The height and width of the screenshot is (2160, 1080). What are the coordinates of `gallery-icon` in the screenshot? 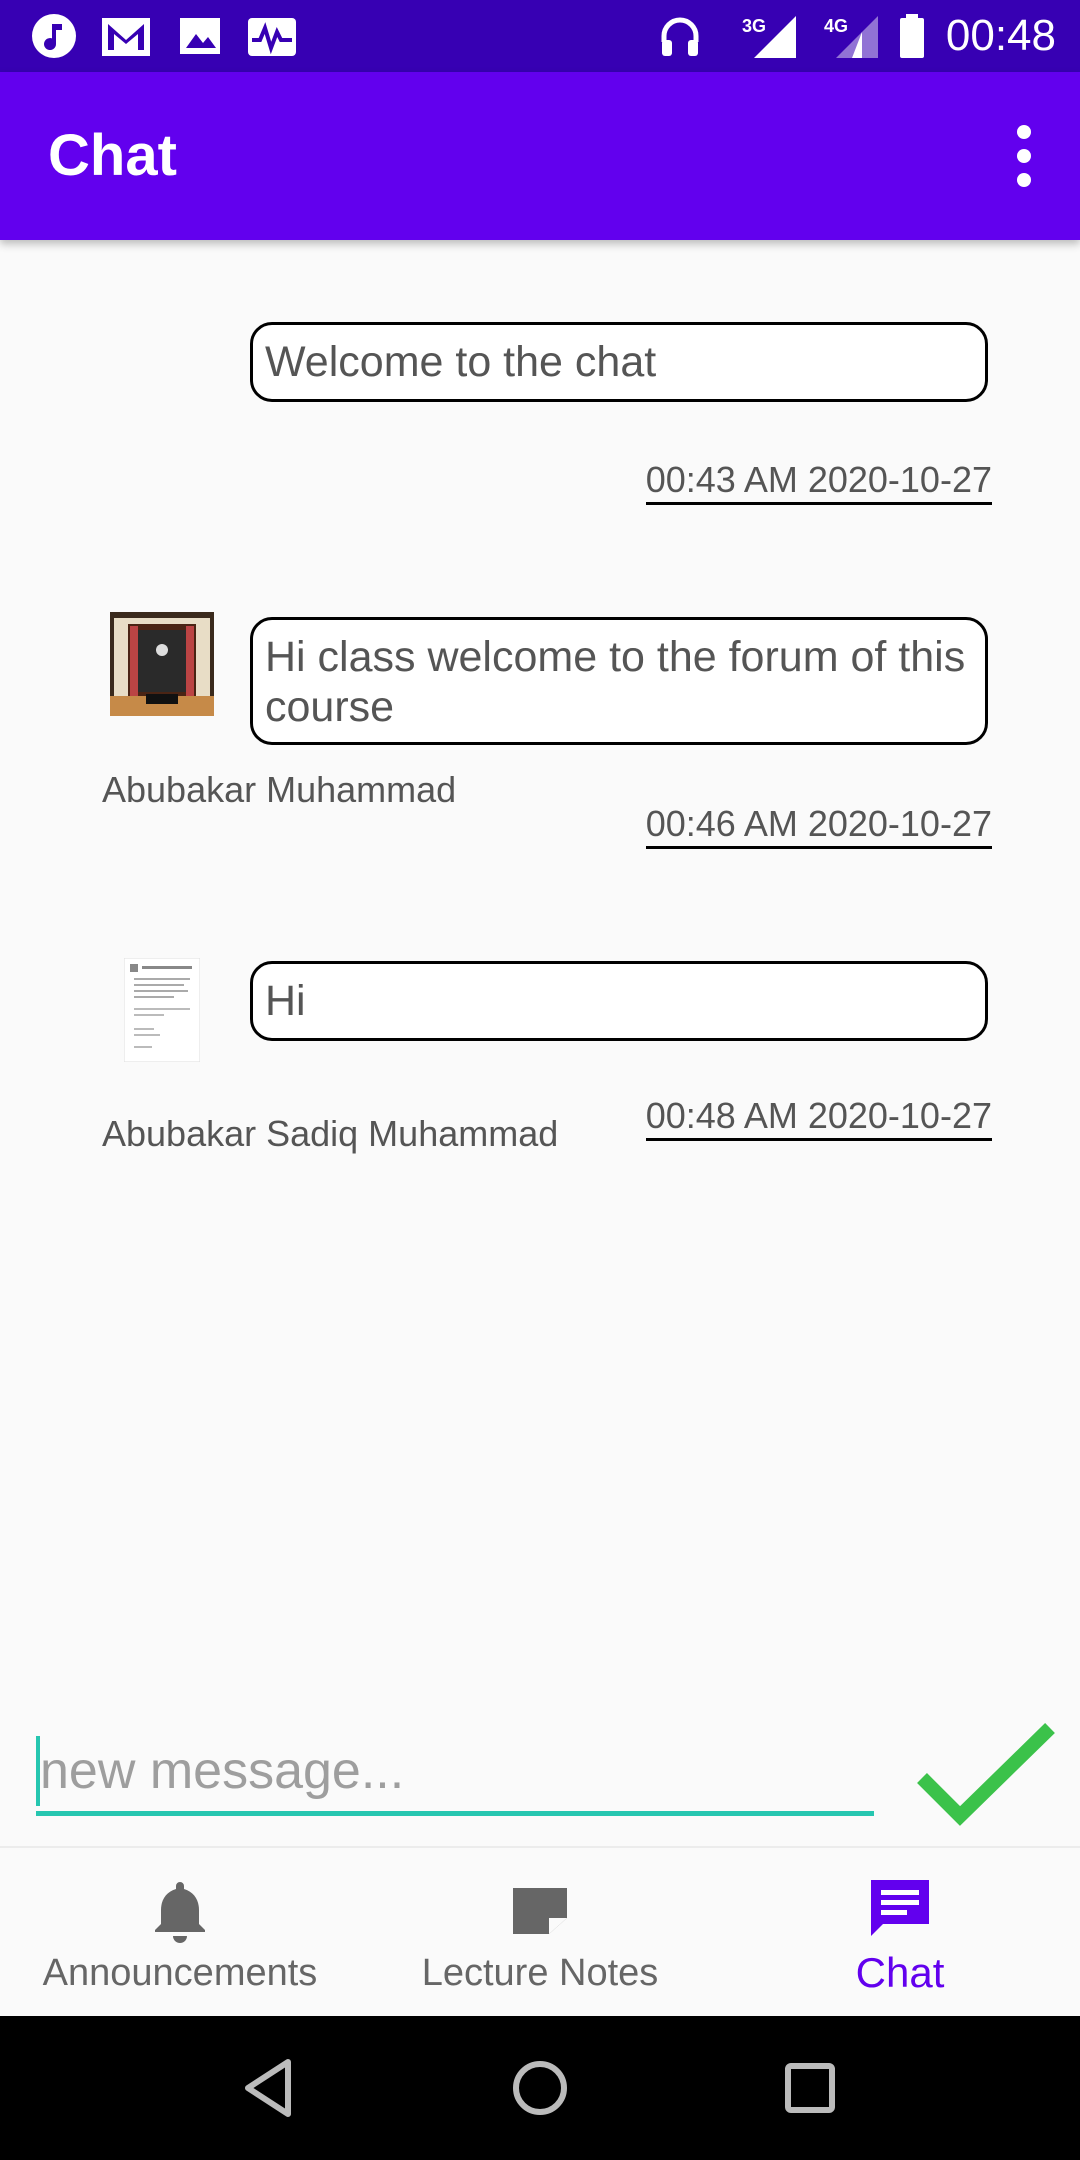 It's located at (200, 36).